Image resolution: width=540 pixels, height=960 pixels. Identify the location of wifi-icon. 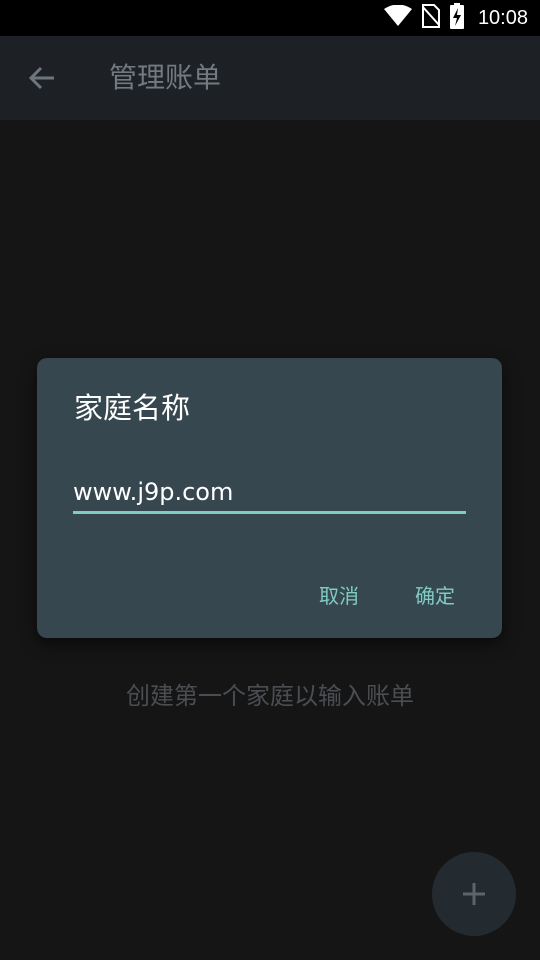
(397, 17).